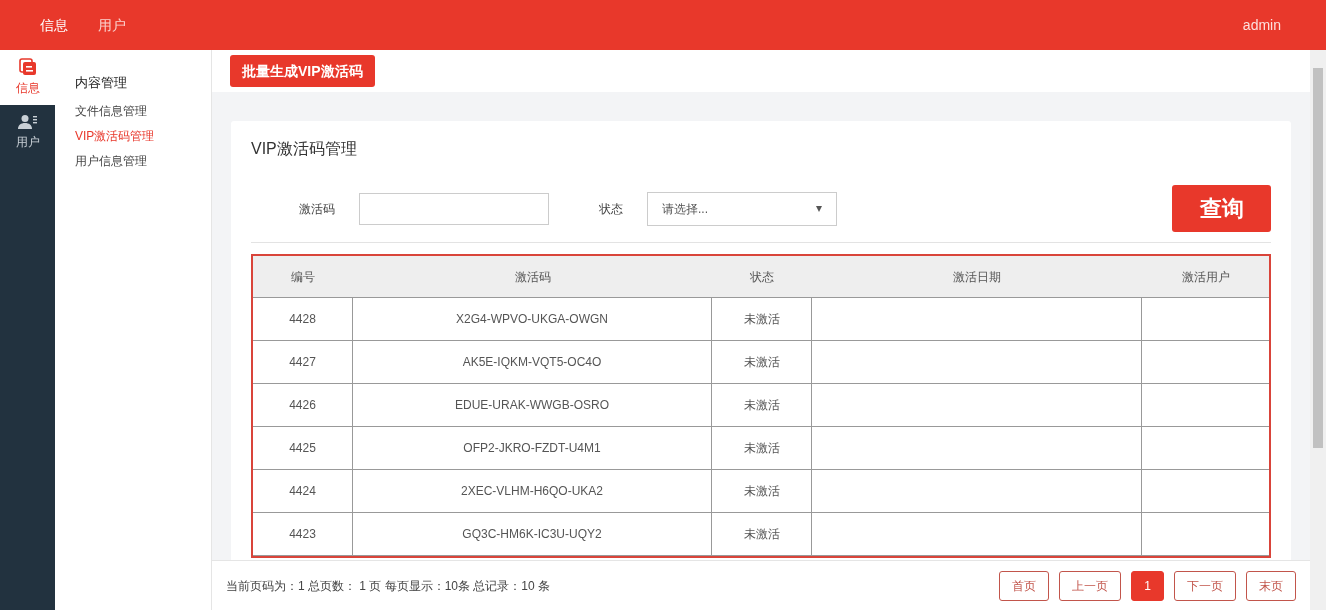 This screenshot has width=1326, height=610. Describe the element at coordinates (101, 83) in the screenshot. I see `sidebar-heading: 内容管理` at that location.